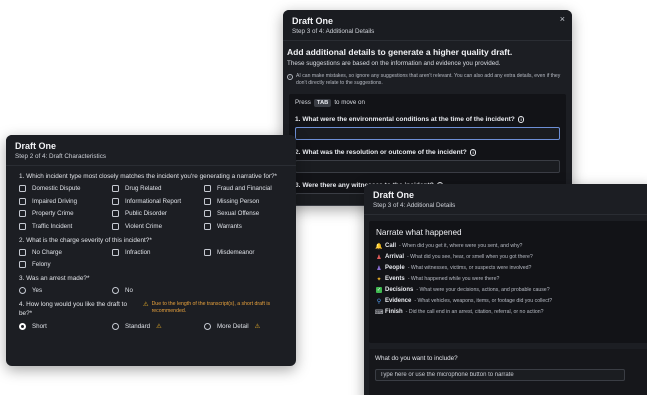 The image size is (647, 395). I want to click on narrate-input, so click(500, 375).